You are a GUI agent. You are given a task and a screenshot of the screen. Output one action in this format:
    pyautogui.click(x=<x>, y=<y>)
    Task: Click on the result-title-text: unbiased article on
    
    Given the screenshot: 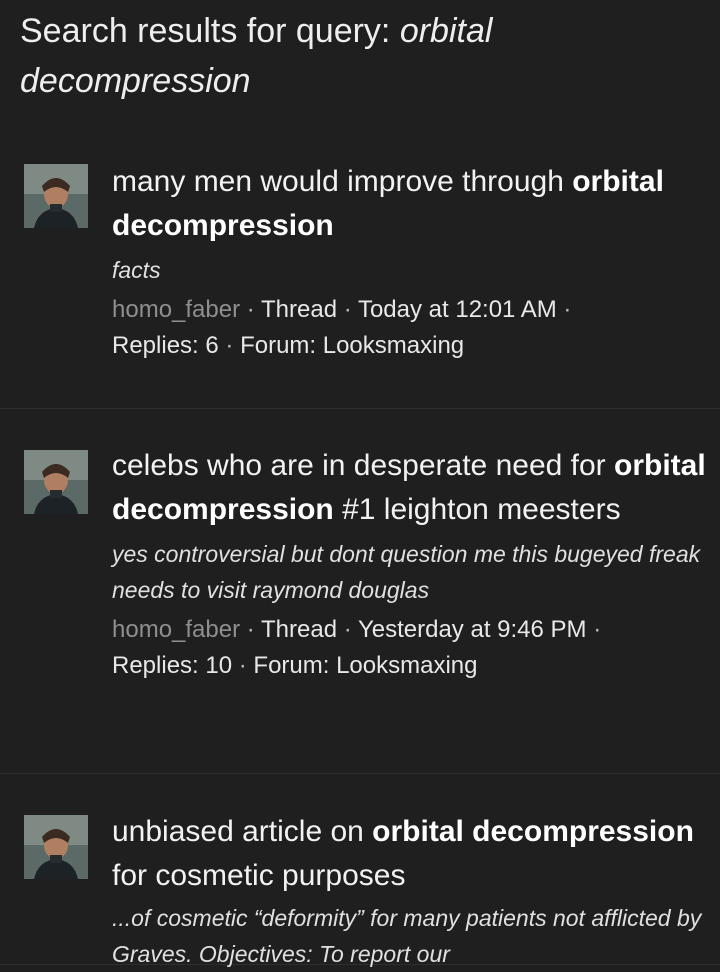 What is the action you would take?
    pyautogui.click(x=242, y=831)
    